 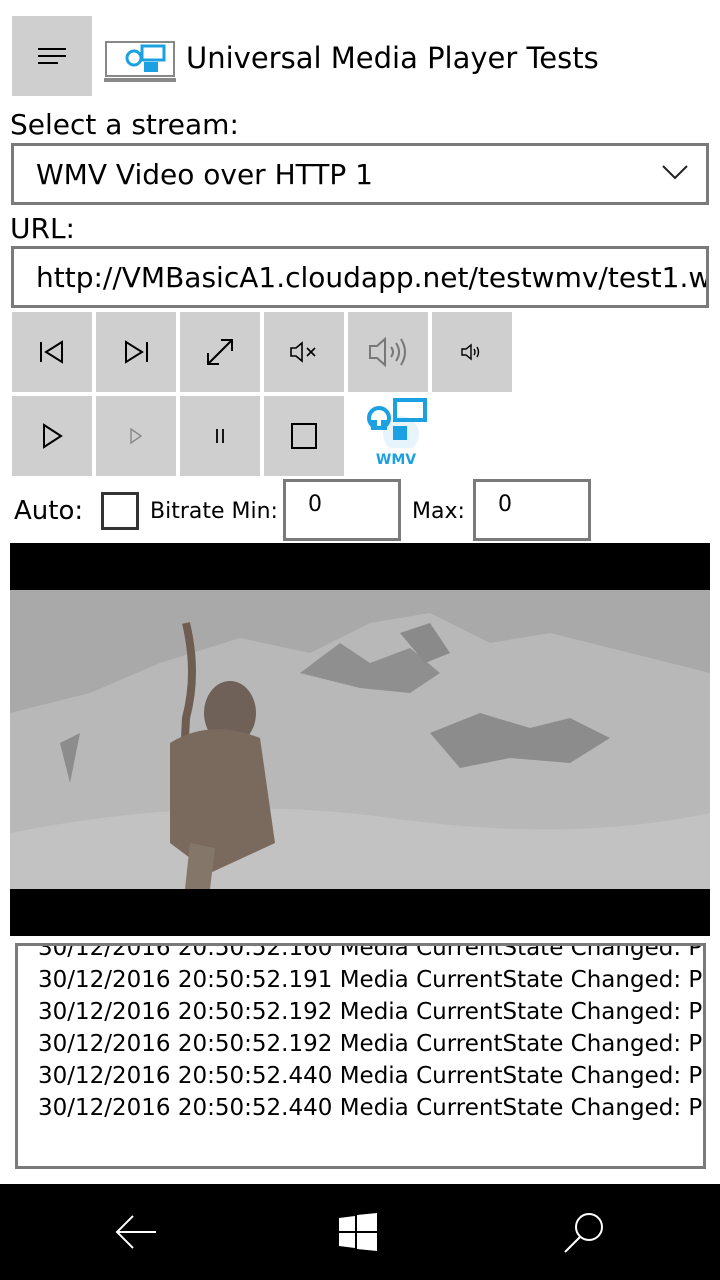 I want to click on bitrate-max-label: Max:, so click(x=438, y=511).